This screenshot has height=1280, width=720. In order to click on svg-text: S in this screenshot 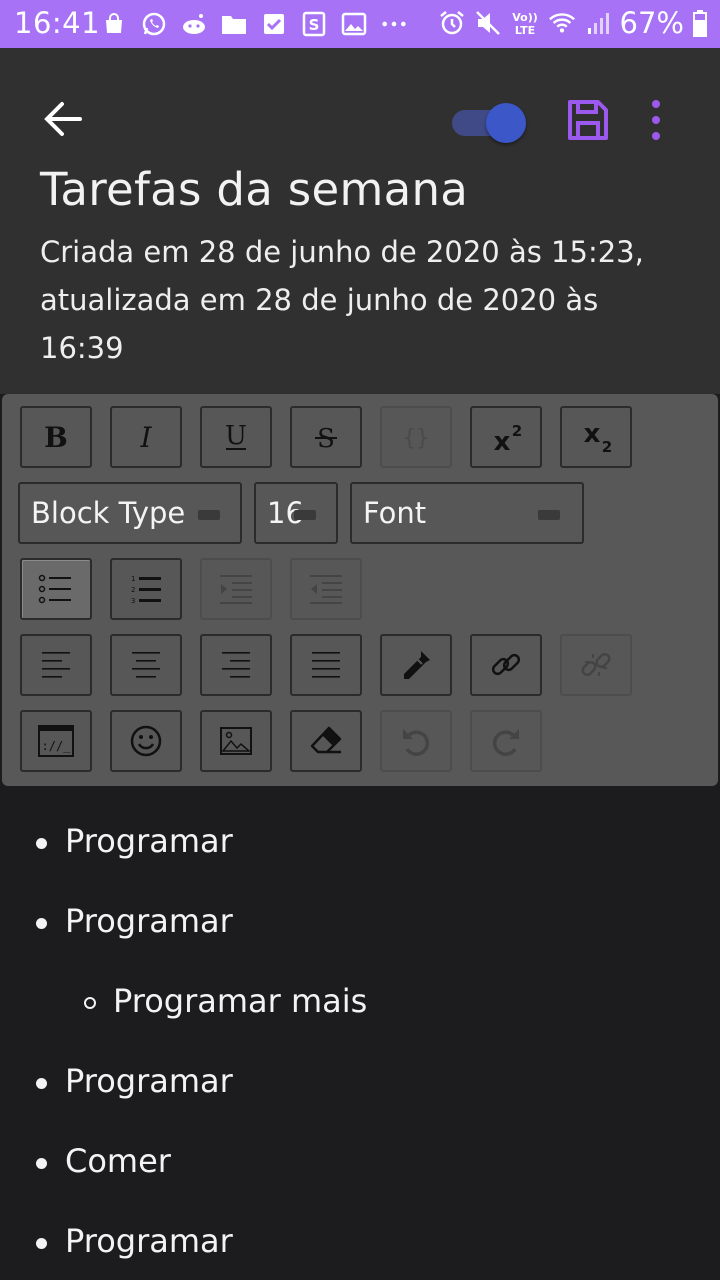, I will do `click(314, 25)`.